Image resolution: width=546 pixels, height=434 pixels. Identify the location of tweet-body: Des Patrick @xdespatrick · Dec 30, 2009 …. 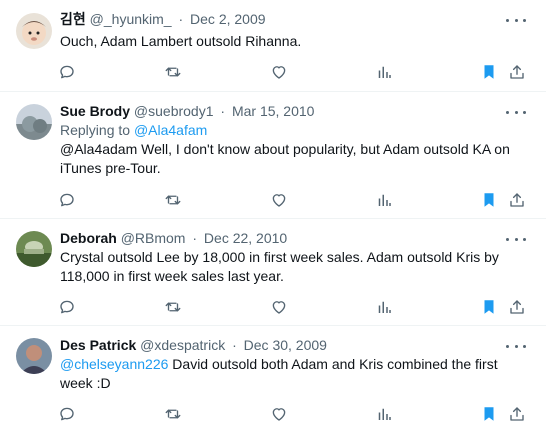
(297, 364).